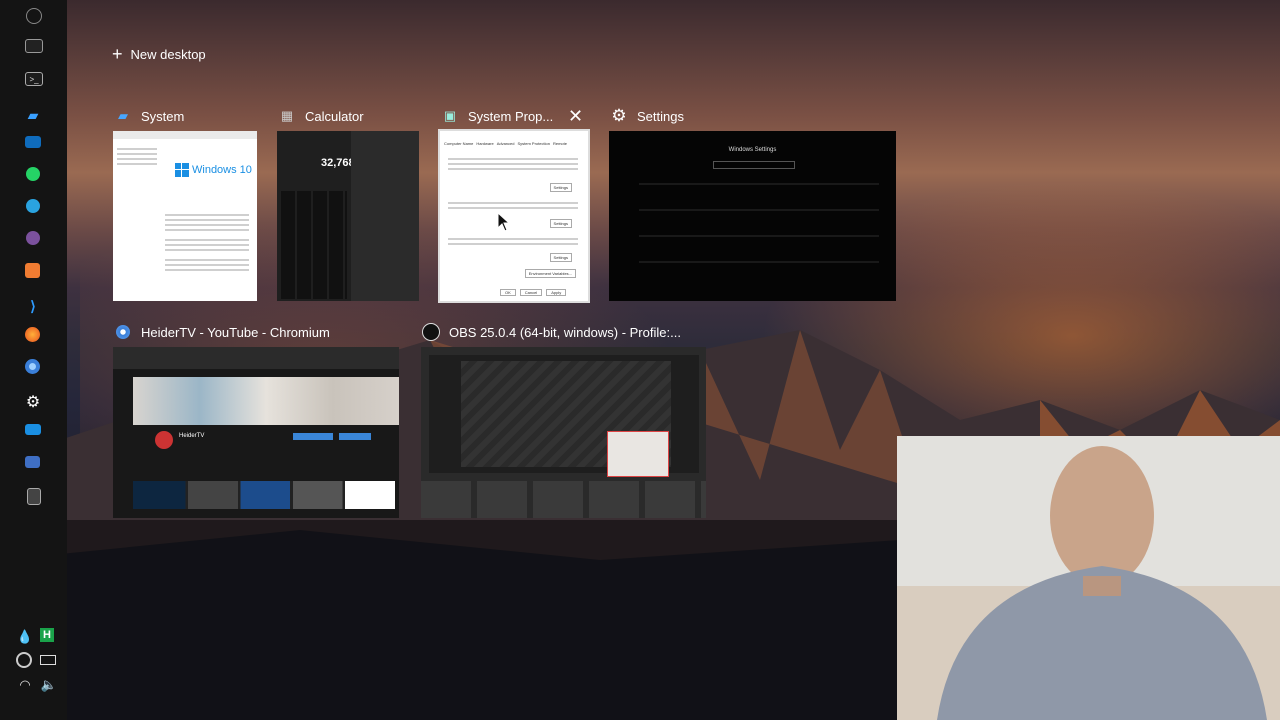 The width and height of the screenshot is (1280, 720). Describe the element at coordinates (563, 432) in the screenshot. I see `window-thumbnail` at that location.